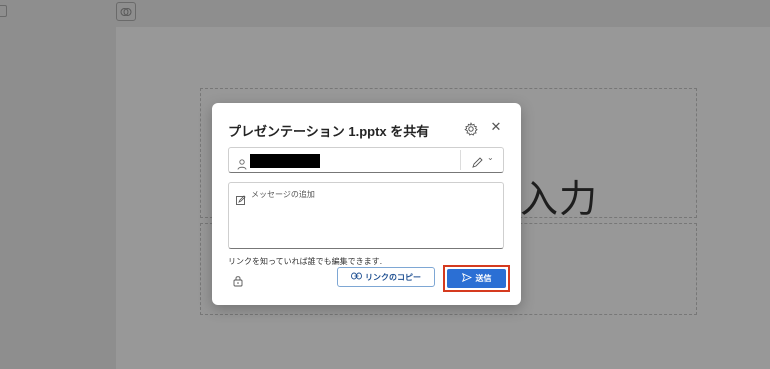 The image size is (770, 369). Describe the element at coordinates (490, 157) in the screenshot. I see `chevron-down-icon: ⌄` at that location.